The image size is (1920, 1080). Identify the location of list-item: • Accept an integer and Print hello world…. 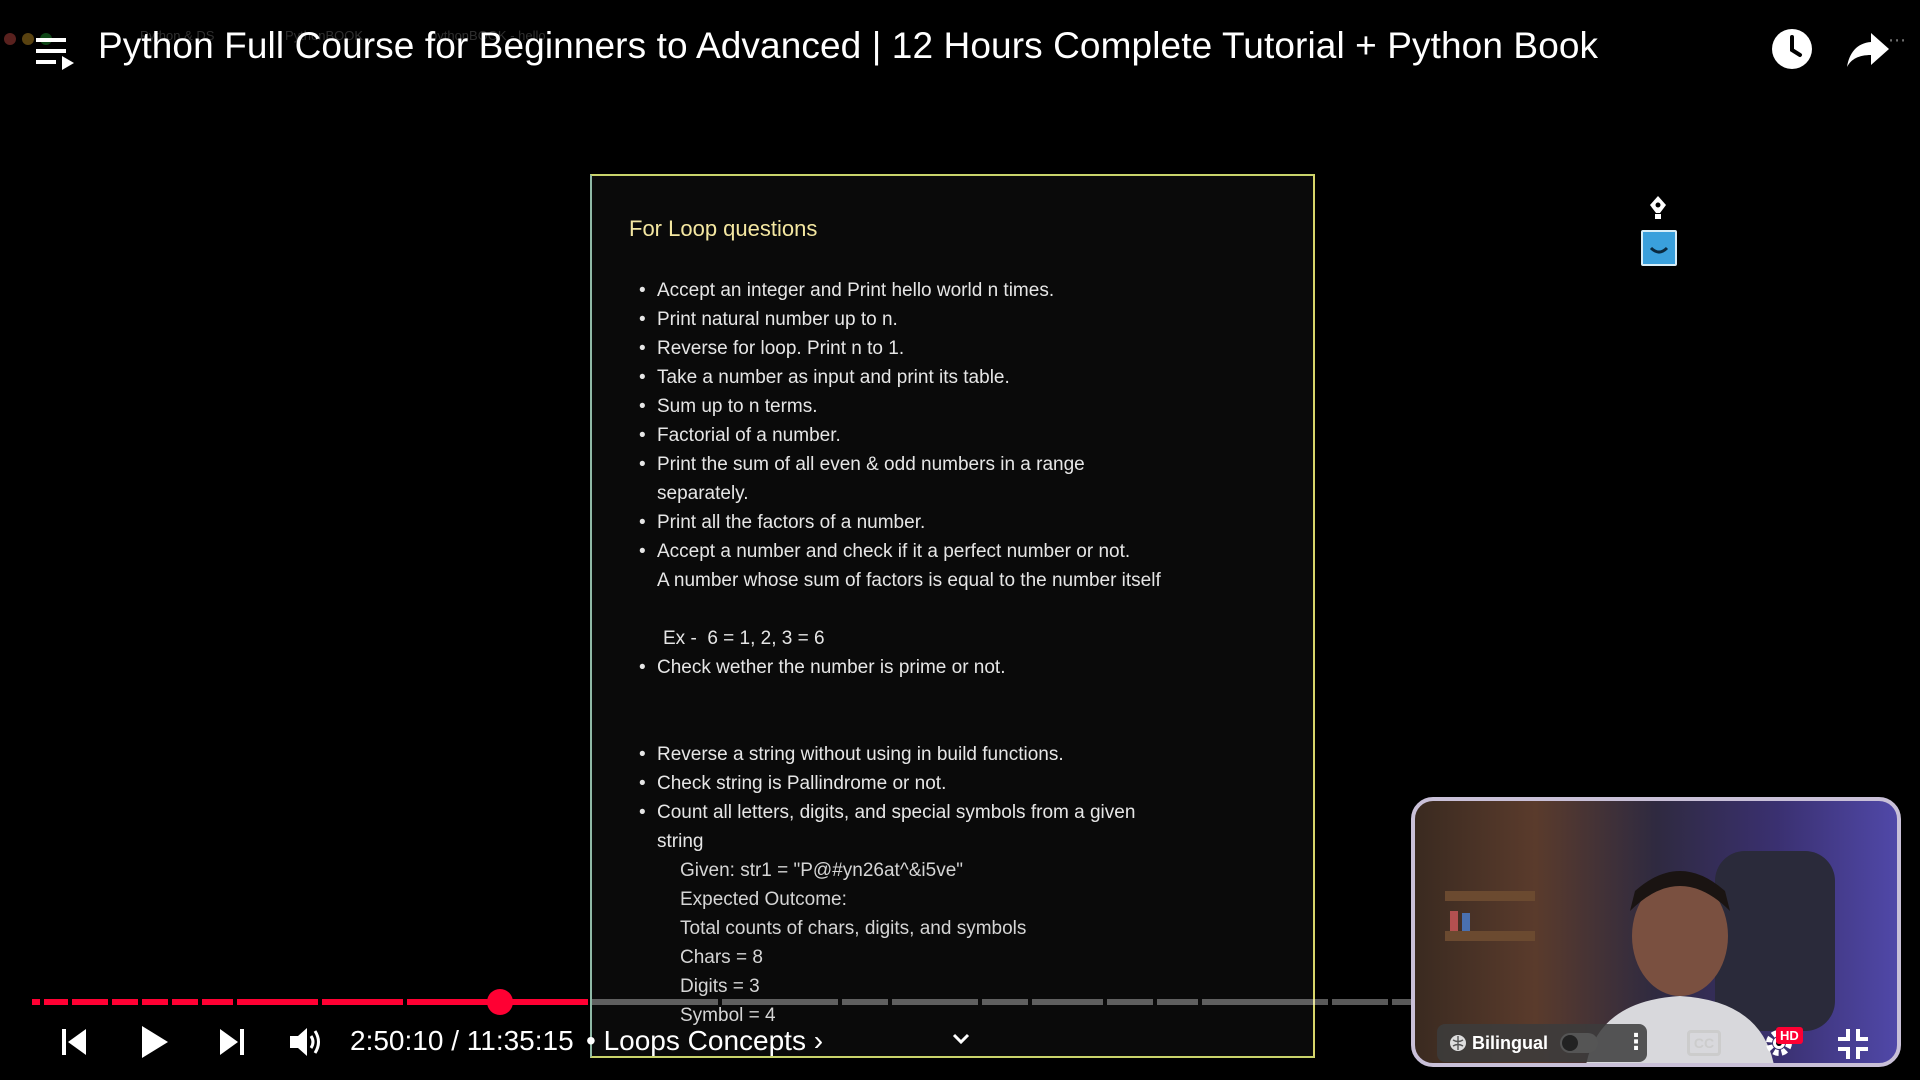
(847, 290).